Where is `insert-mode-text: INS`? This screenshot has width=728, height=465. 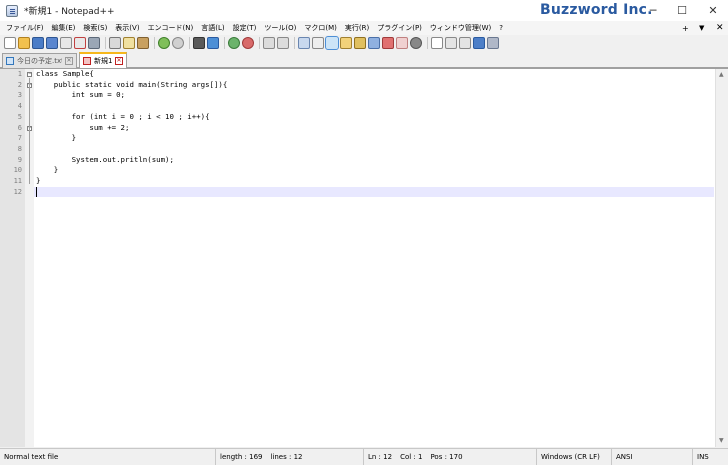 insert-mode-text: INS is located at coordinates (703, 457).